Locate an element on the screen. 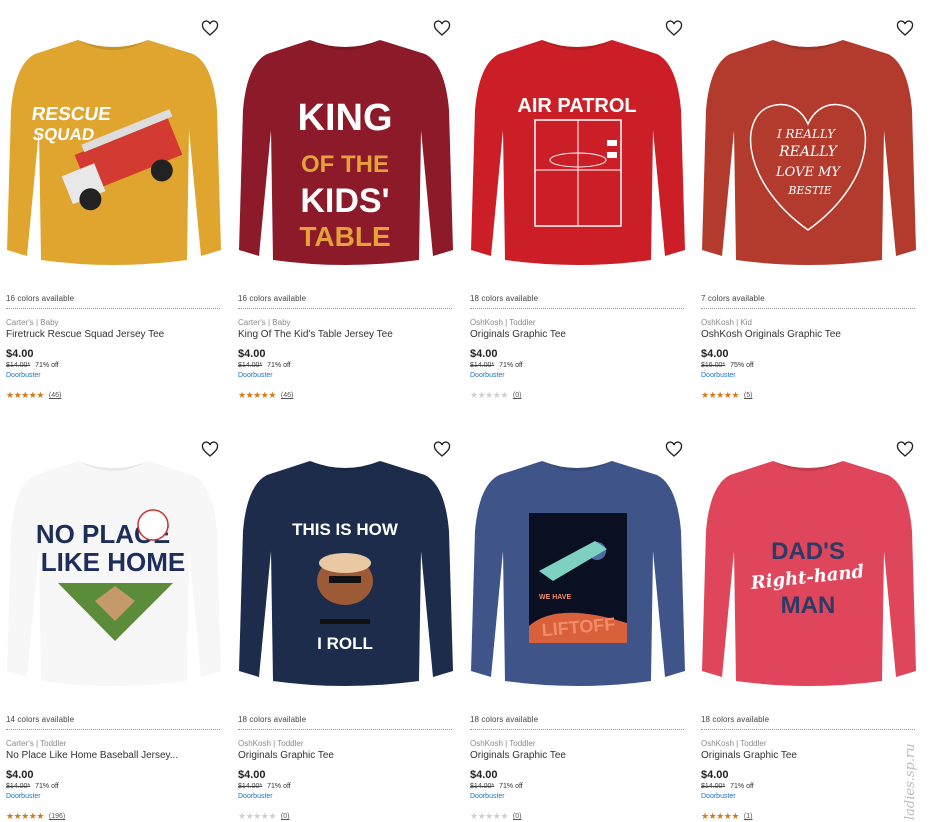 The image size is (933, 822). product-name: OshKosh Originals Graphic Tee is located at coordinates (808, 334).